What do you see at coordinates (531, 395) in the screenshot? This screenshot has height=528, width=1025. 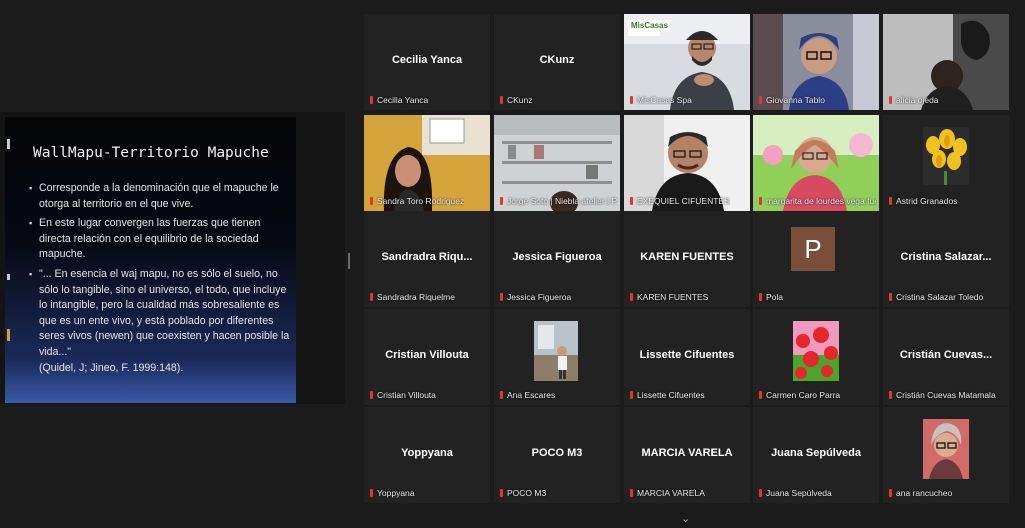 I see `participant-name: Ana Escares` at bounding box center [531, 395].